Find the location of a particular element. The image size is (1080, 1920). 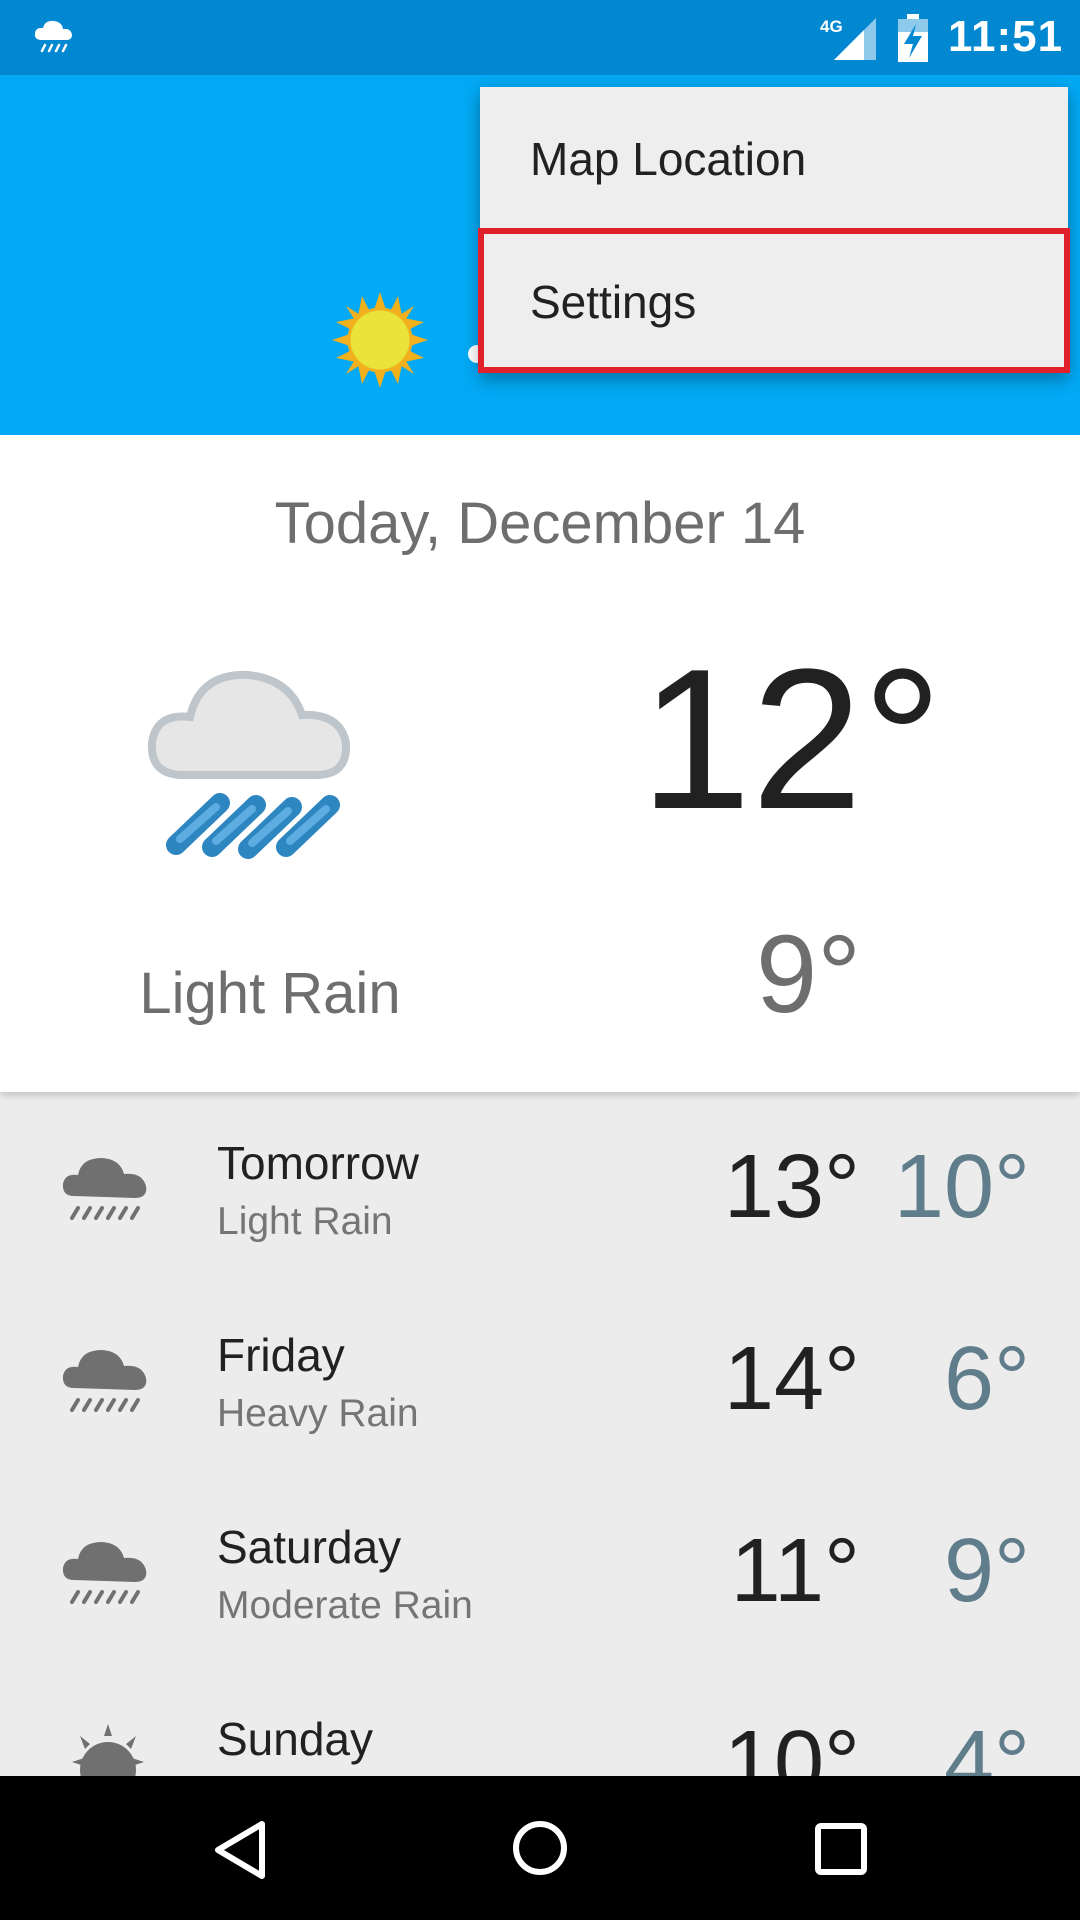

battery-charging-icon is located at coordinates (913, 38).